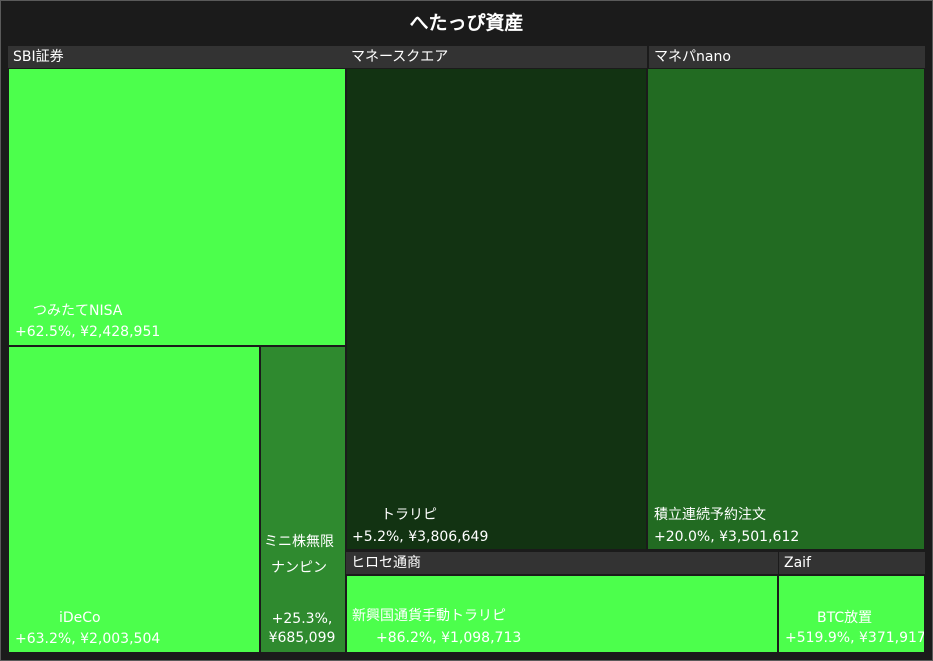 Image resolution: width=933 pixels, height=661 pixels. I want to click on tile-value: +5.2%, ¥3,806,649, so click(420, 537).